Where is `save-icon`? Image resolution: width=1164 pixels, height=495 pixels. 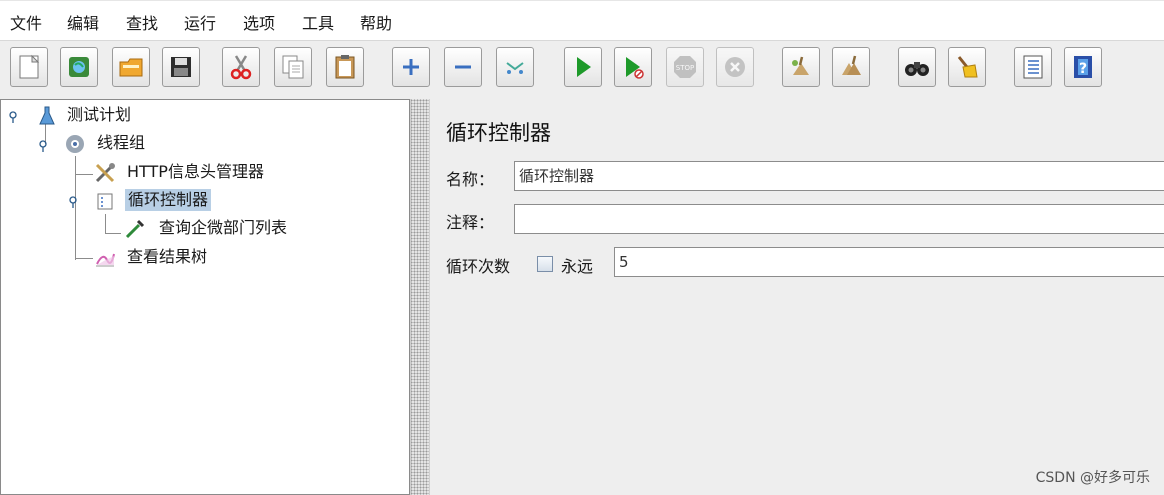
save-icon is located at coordinates (181, 67).